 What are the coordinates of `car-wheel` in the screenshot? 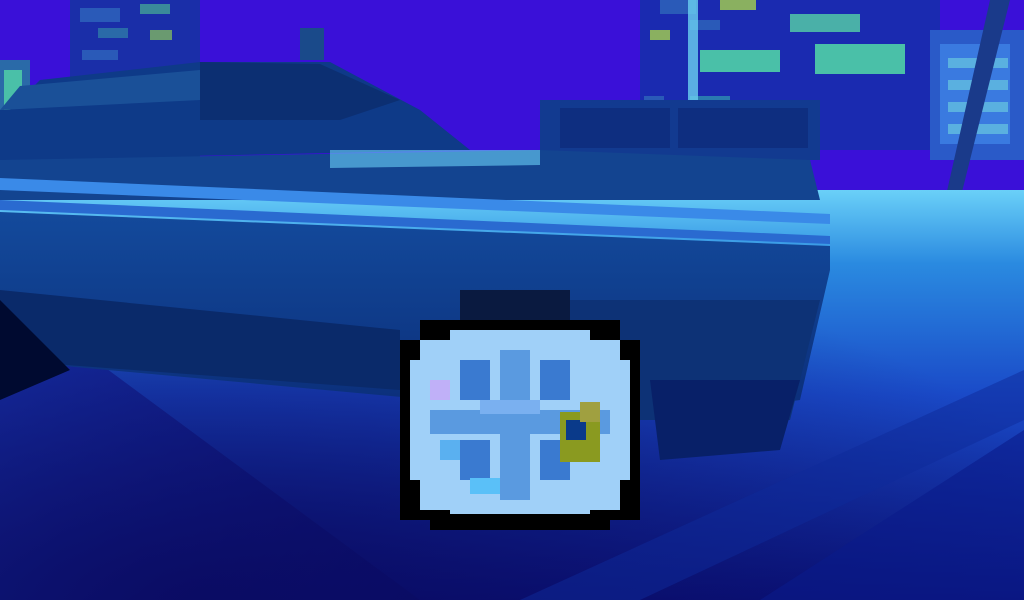 It's located at (520, 410).